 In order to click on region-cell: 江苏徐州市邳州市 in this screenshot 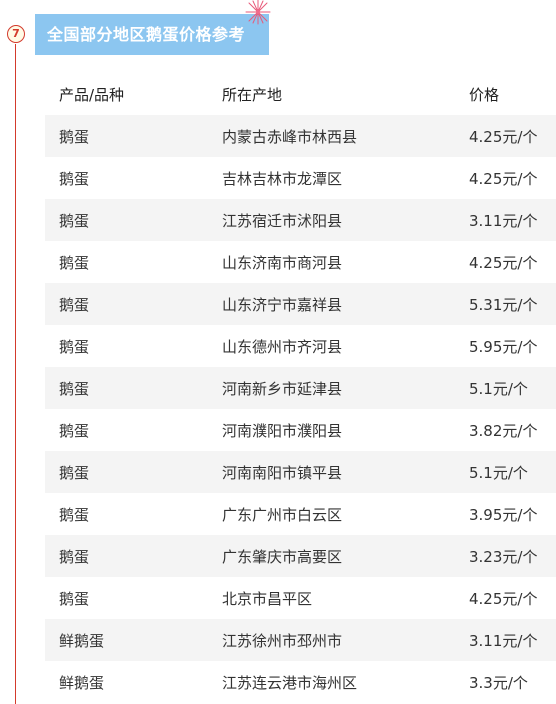, I will do `click(282, 640)`.